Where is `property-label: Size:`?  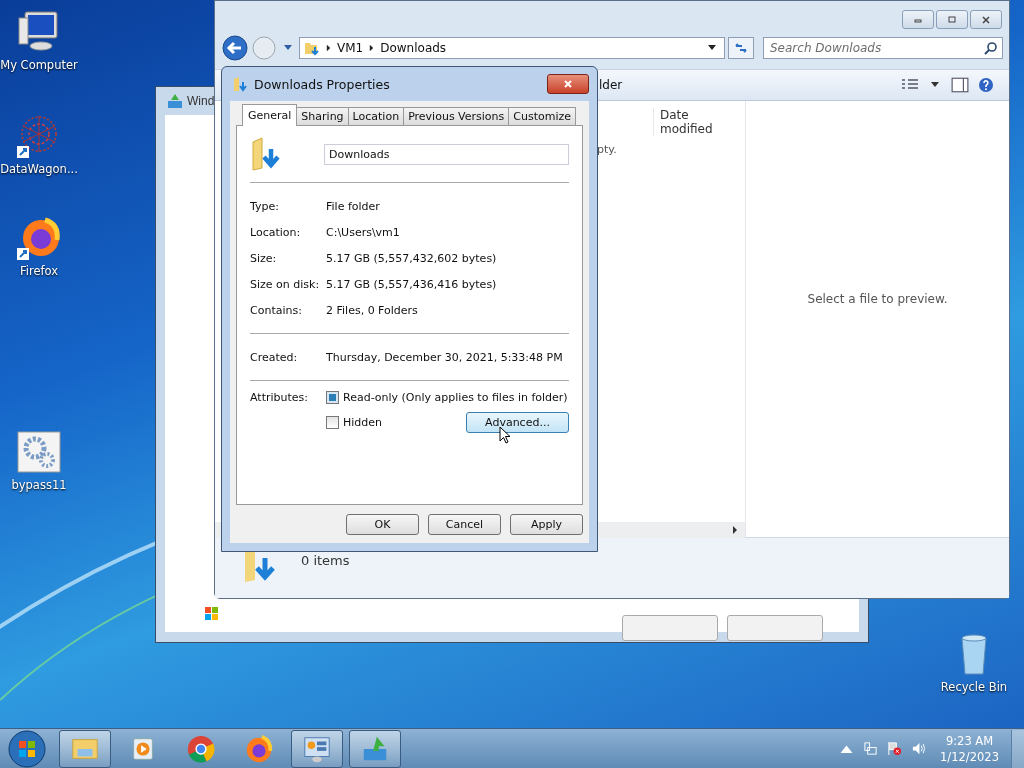
property-label: Size: is located at coordinates (264, 258).